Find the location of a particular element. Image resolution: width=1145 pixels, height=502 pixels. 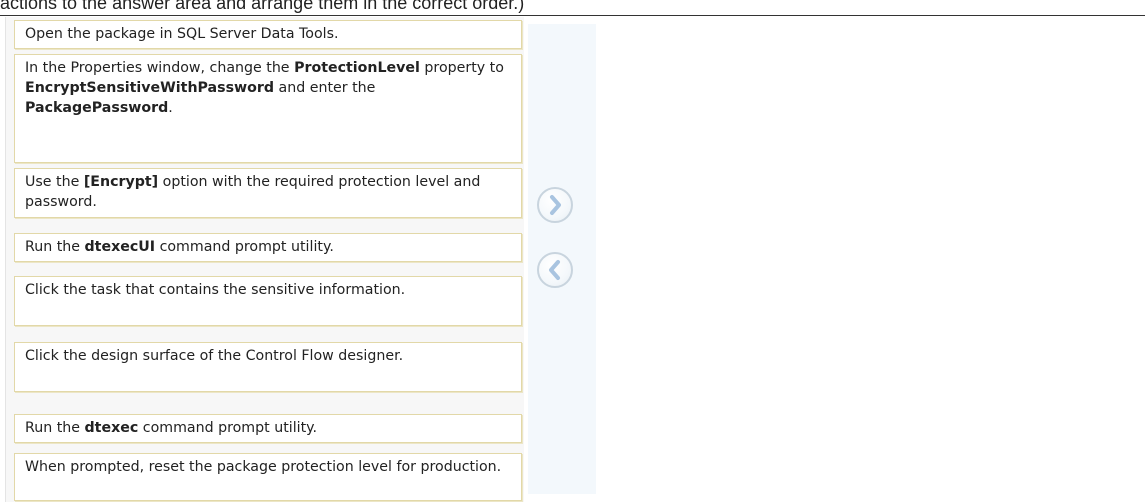

action-item-run-dtexec: Run the dtexec command prompt utility. is located at coordinates (268, 428).